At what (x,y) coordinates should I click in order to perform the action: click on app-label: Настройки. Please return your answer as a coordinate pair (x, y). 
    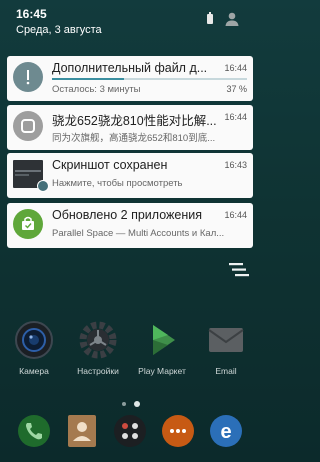
    Looking at the image, I should click on (98, 371).